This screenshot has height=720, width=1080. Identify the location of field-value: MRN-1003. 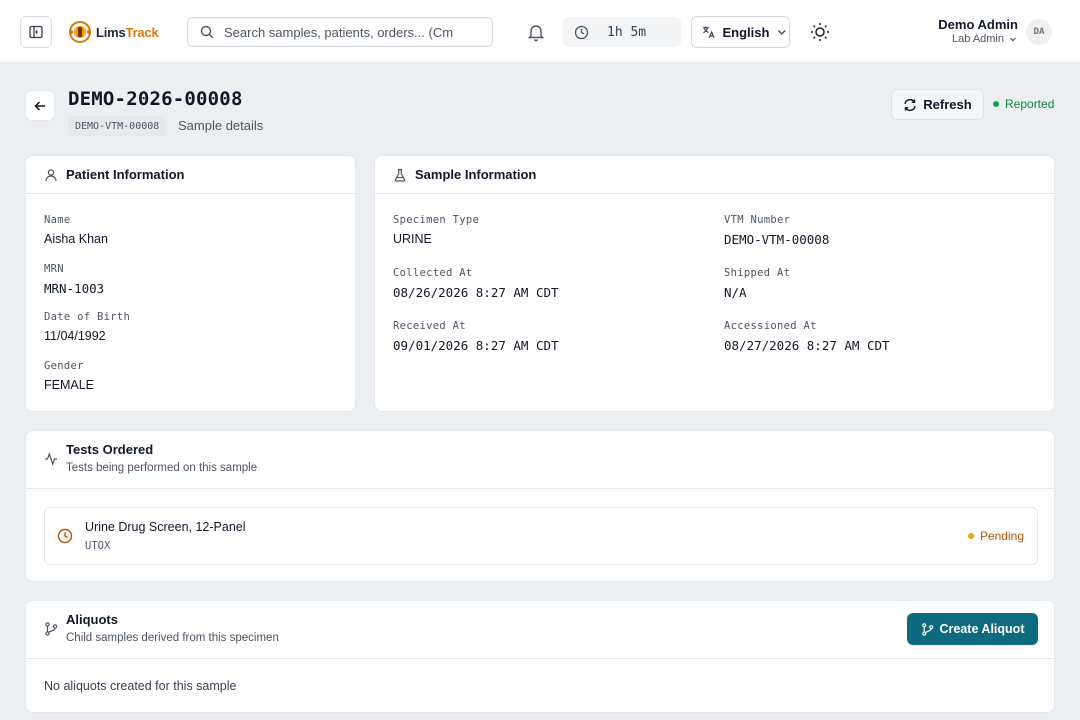
(74, 288).